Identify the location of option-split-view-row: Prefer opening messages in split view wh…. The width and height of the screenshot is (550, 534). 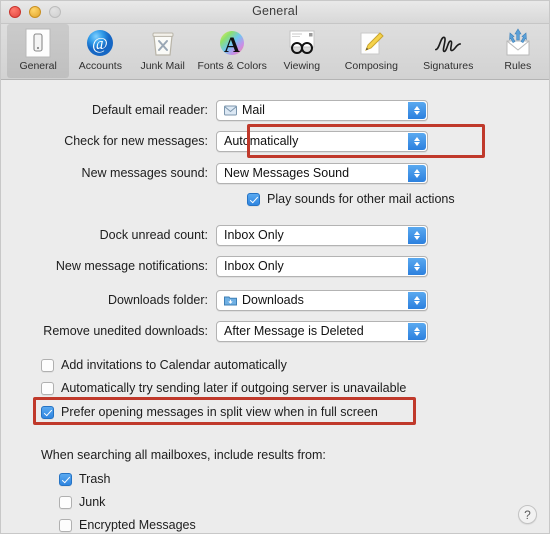
(209, 412).